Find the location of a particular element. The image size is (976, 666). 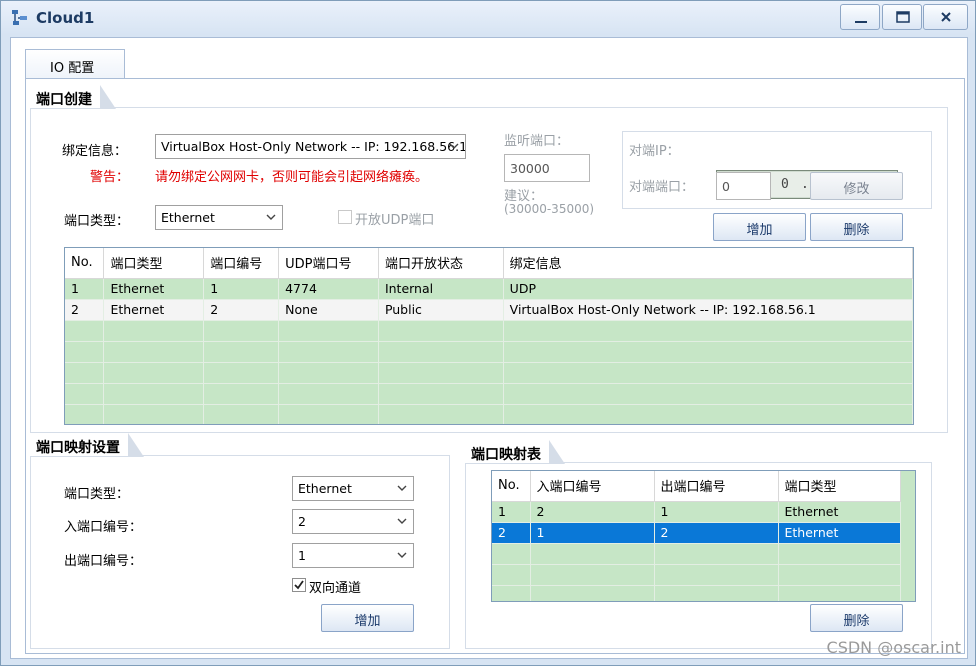

ports-table-header: No. 端口类型 端口编号 UDP端口号 端口开放状态 绑定信息 is located at coordinates (489, 263).